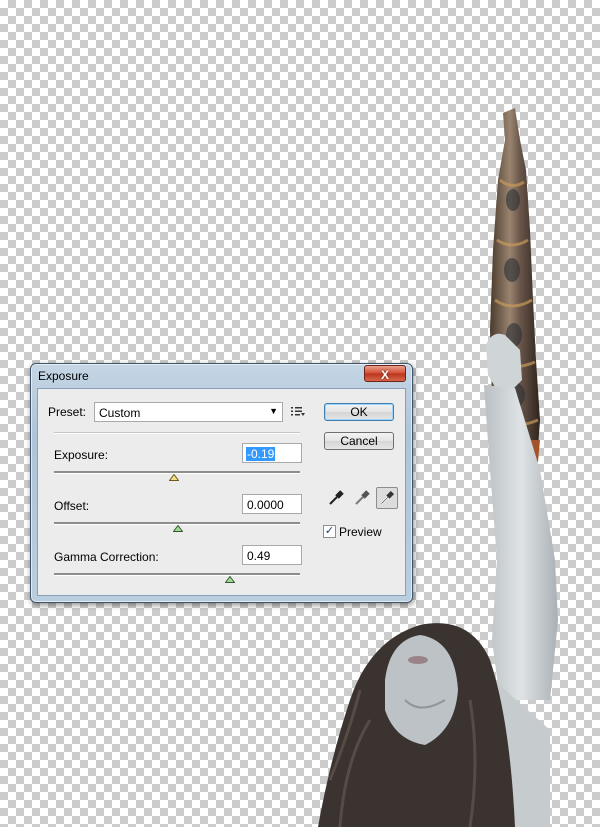 The width and height of the screenshot is (600, 827). Describe the element at coordinates (329, 531) in the screenshot. I see `preview-checkbox: ✓` at that location.